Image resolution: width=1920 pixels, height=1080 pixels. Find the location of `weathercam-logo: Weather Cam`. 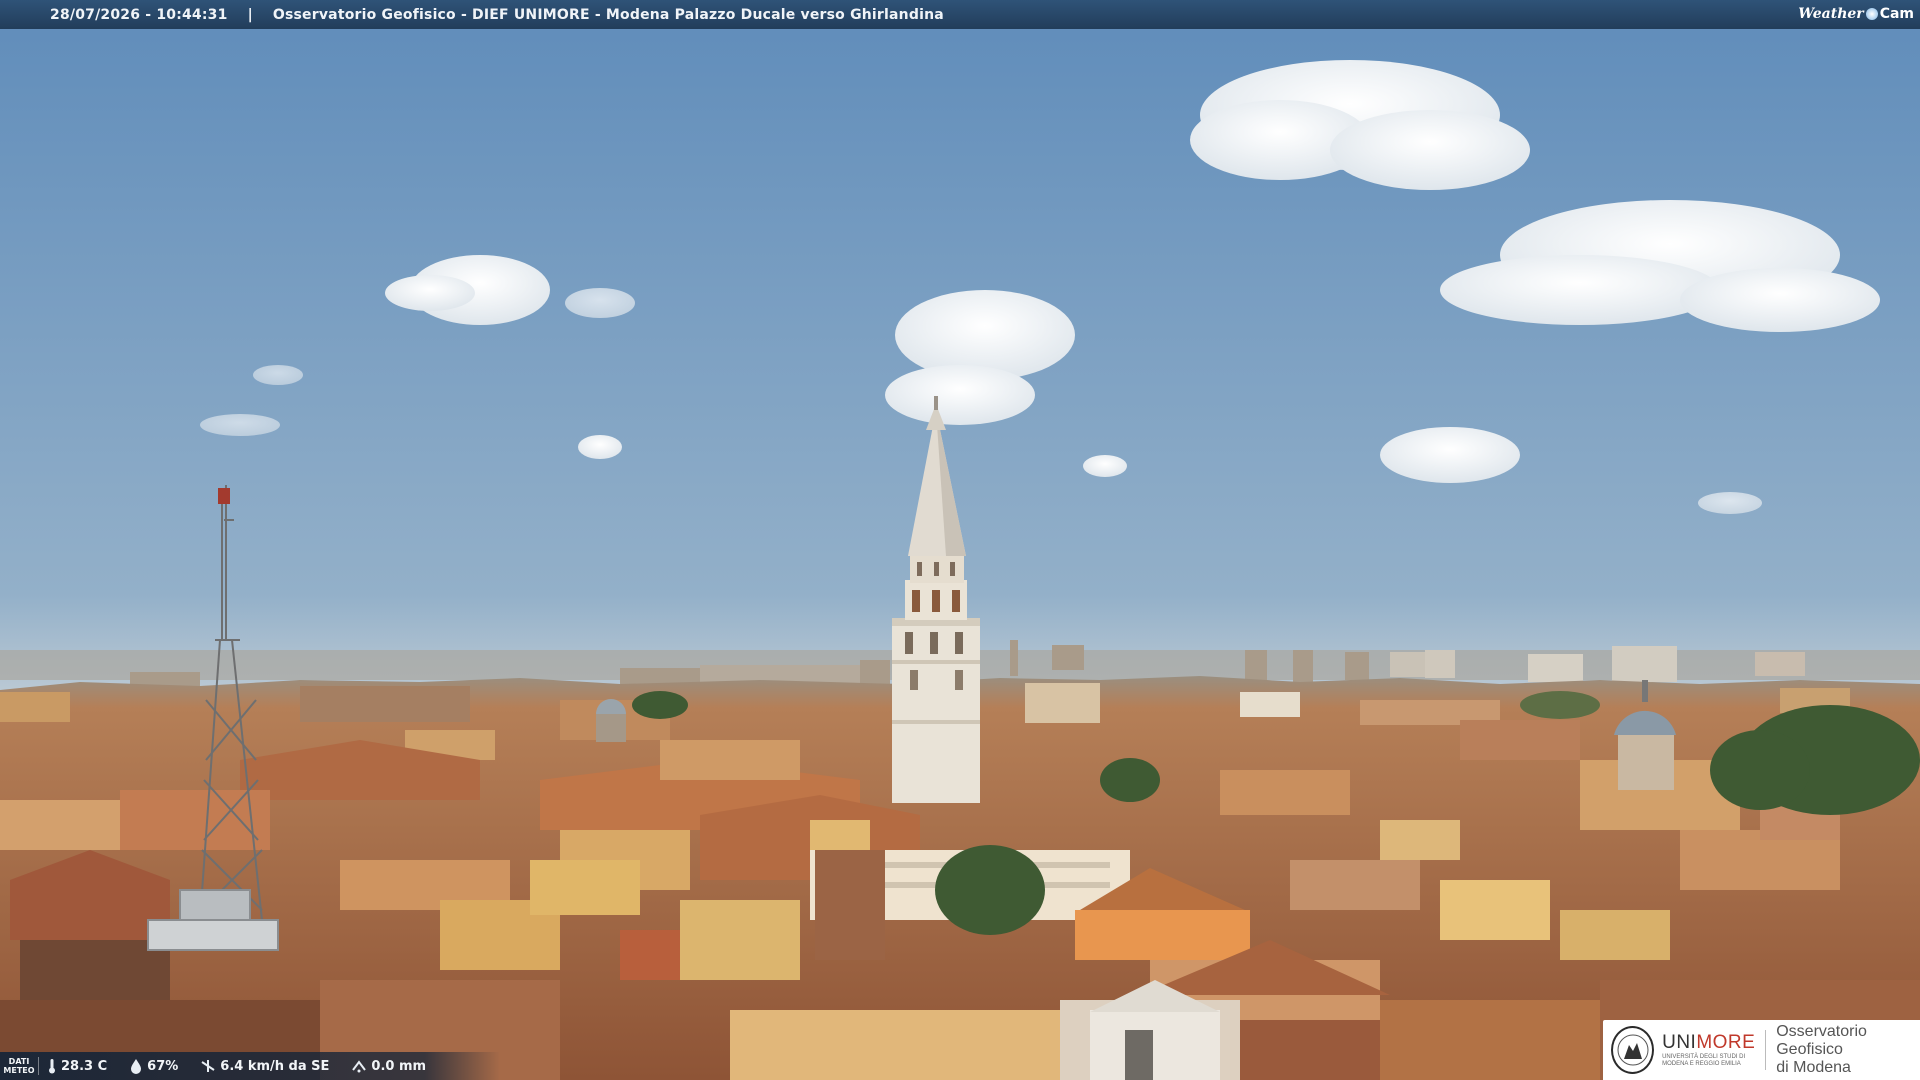

weathercam-logo: Weather Cam is located at coordinates (1856, 14).